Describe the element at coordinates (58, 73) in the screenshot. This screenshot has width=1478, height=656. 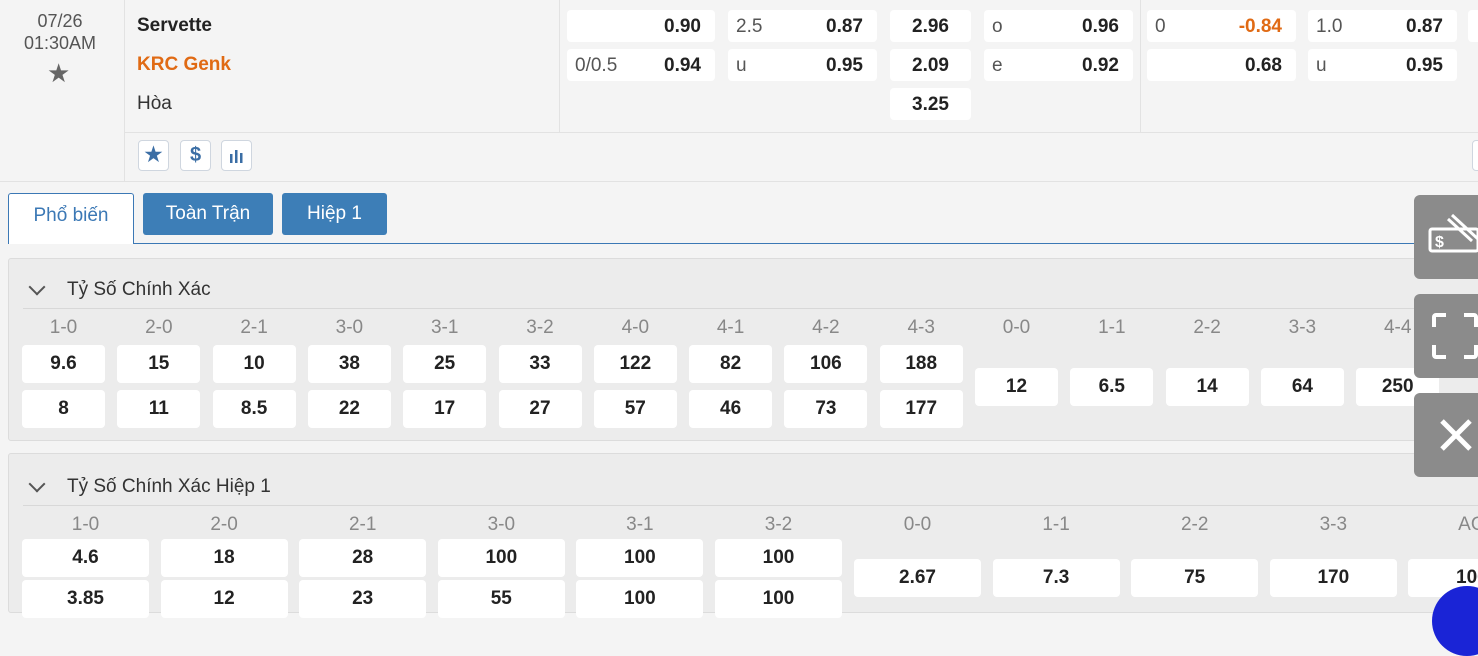
I see `favorite-star-icon: ★` at that location.